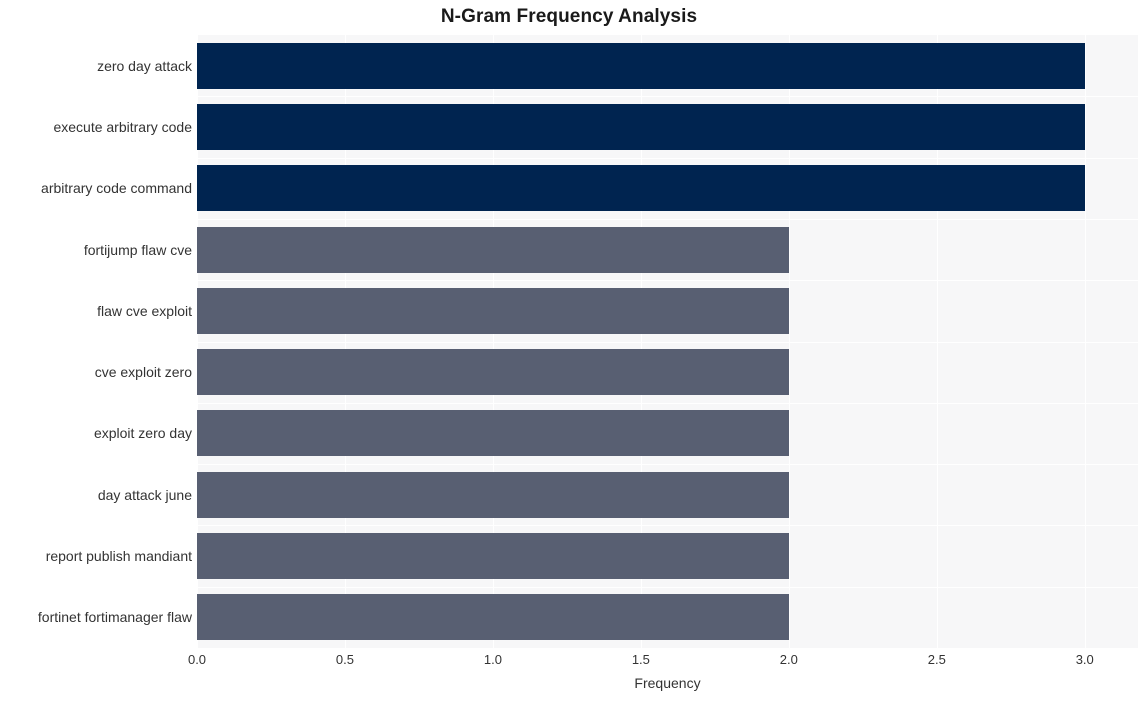 This screenshot has height=701, width=1138. I want to click on x-axis-tick-label: 0.0, so click(197, 659).